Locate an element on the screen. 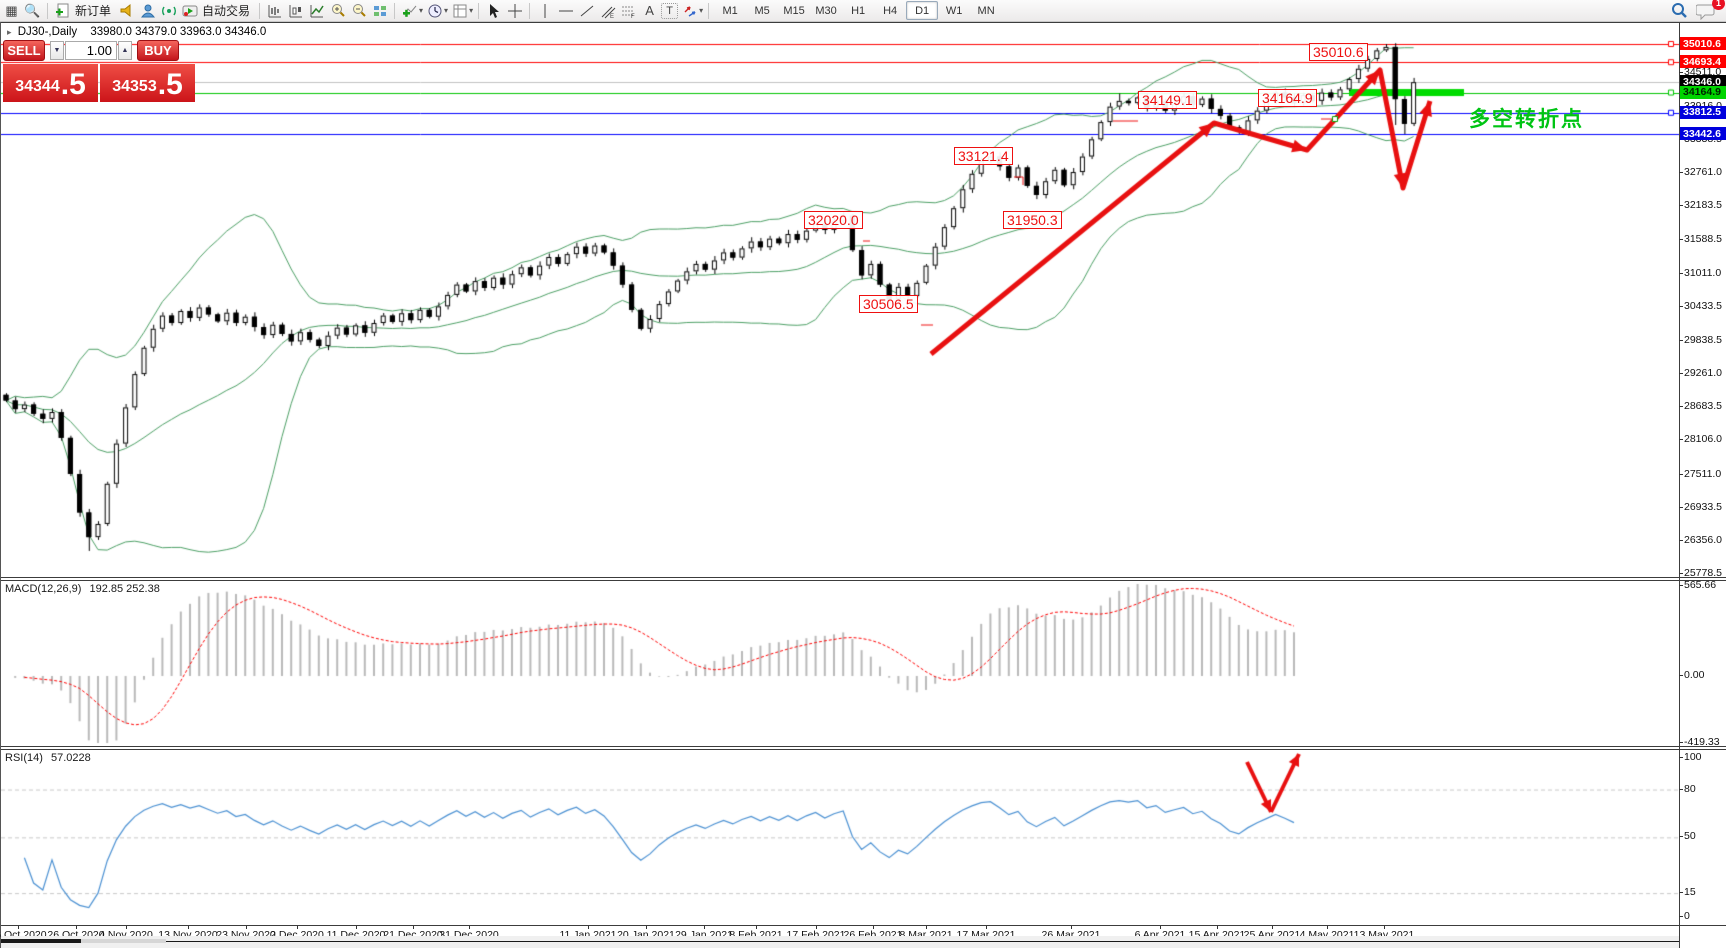 The image size is (1726, 948). buy-price-frac: .5 is located at coordinates (170, 84).